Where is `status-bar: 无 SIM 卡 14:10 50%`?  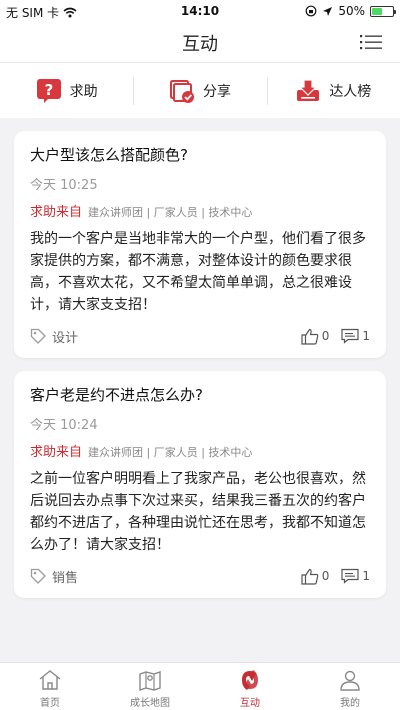
status-bar: 无 SIM 卡 14:10 50% is located at coordinates (200, 11).